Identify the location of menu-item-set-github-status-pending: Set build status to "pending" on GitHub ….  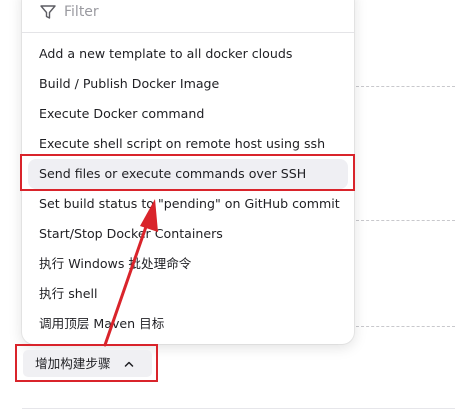
(188, 204).